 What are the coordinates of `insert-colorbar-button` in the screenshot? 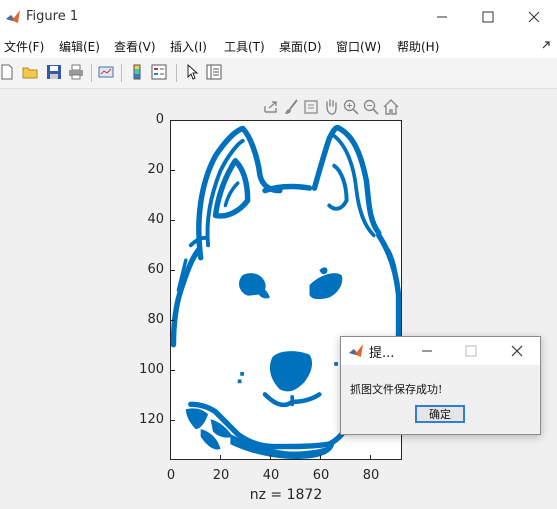 It's located at (137, 72).